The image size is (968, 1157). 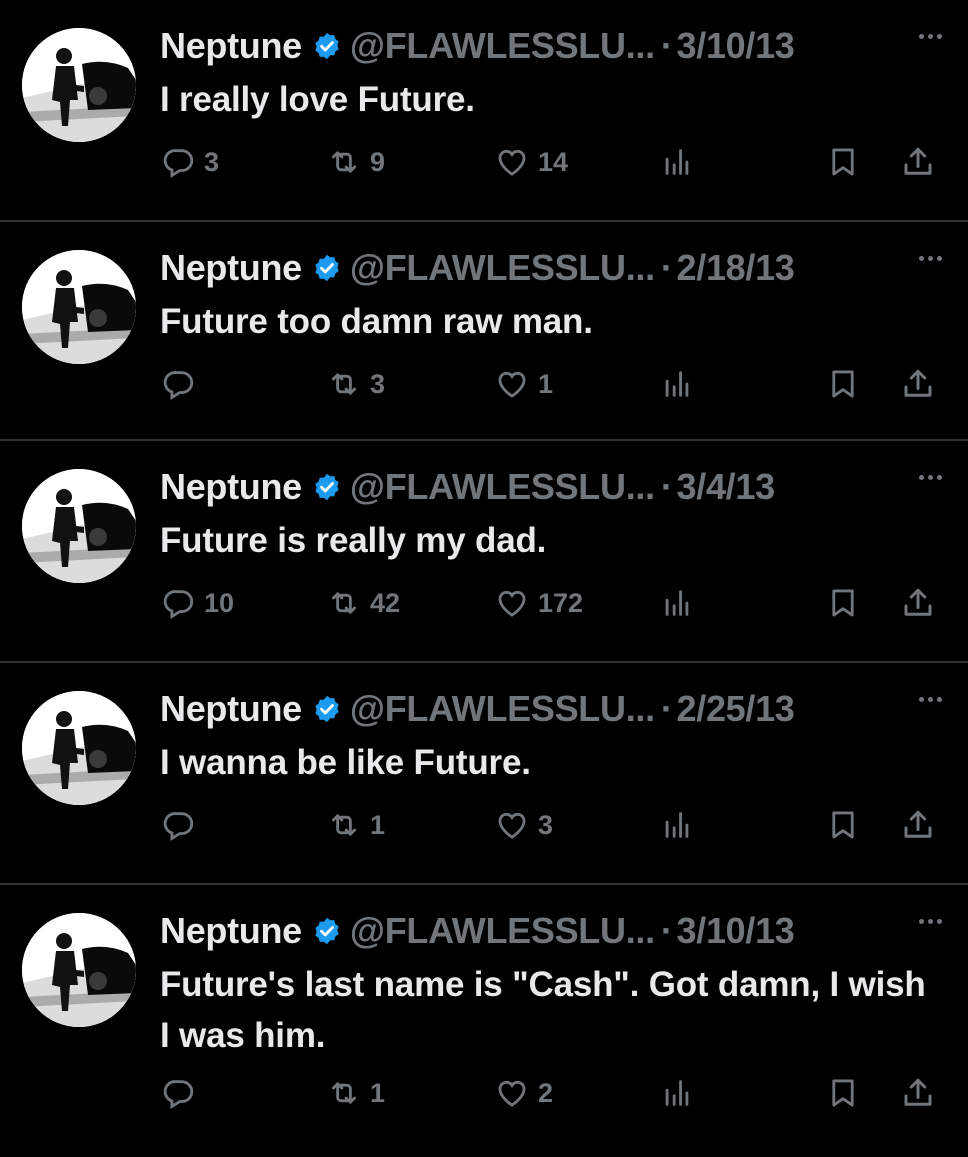 I want to click on like-count: 1, so click(x=546, y=383).